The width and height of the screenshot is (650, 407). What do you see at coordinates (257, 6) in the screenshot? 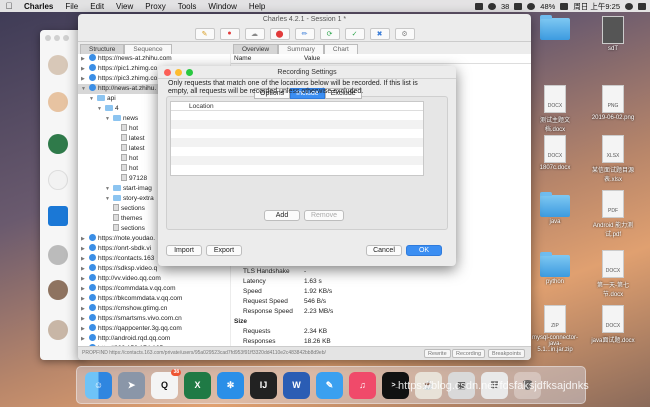
I see `menu-help: Help` at bounding box center [257, 6].